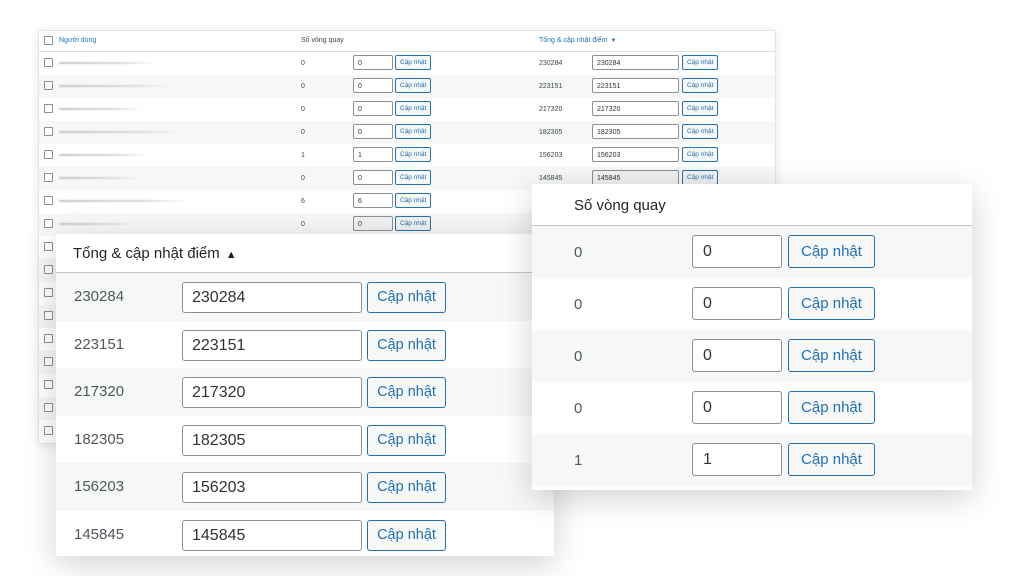  I want to click on points-value: 230284, so click(99, 296).